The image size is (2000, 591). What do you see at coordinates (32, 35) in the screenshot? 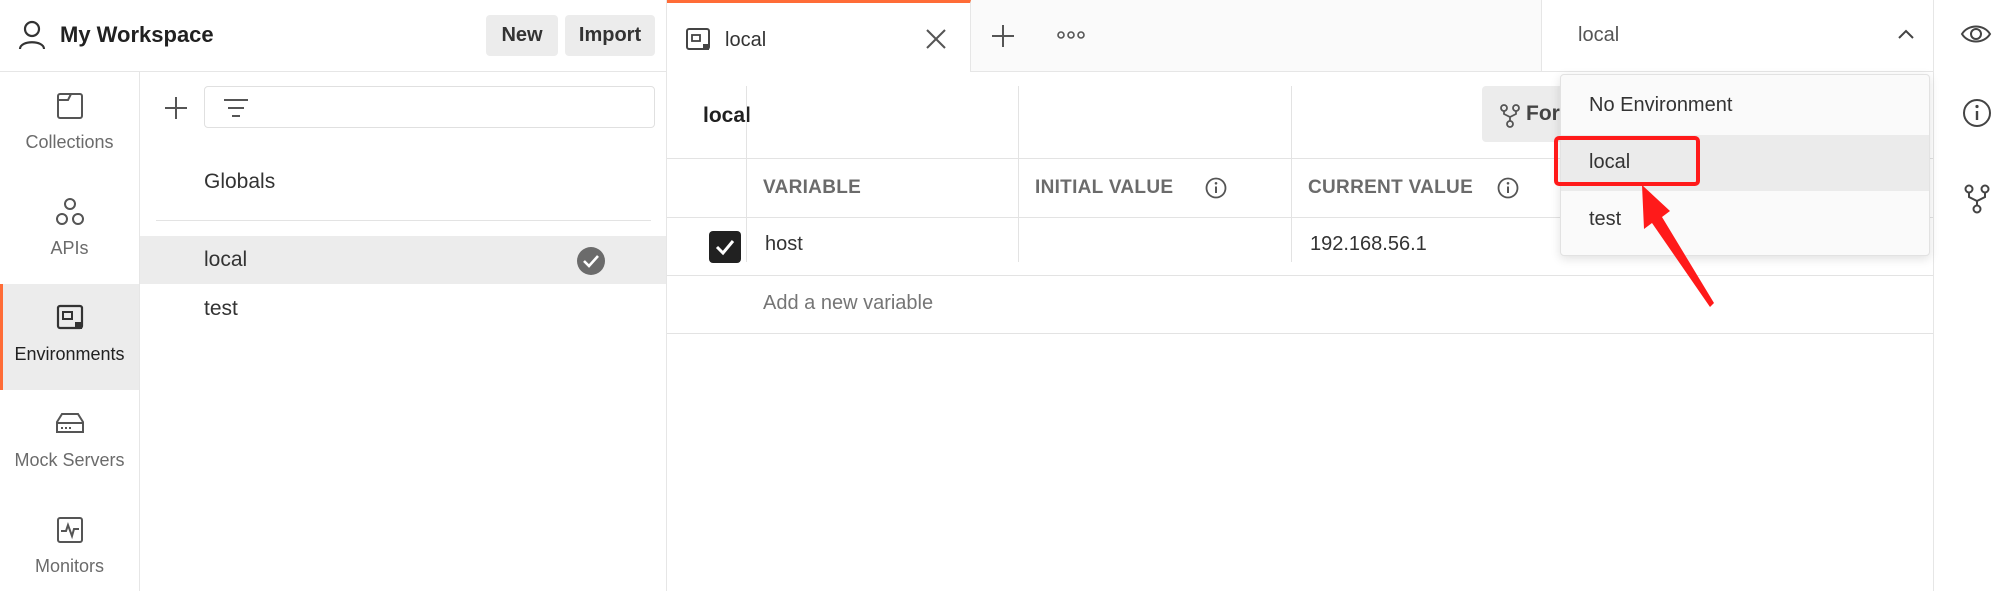
I see `user-icon` at bounding box center [32, 35].